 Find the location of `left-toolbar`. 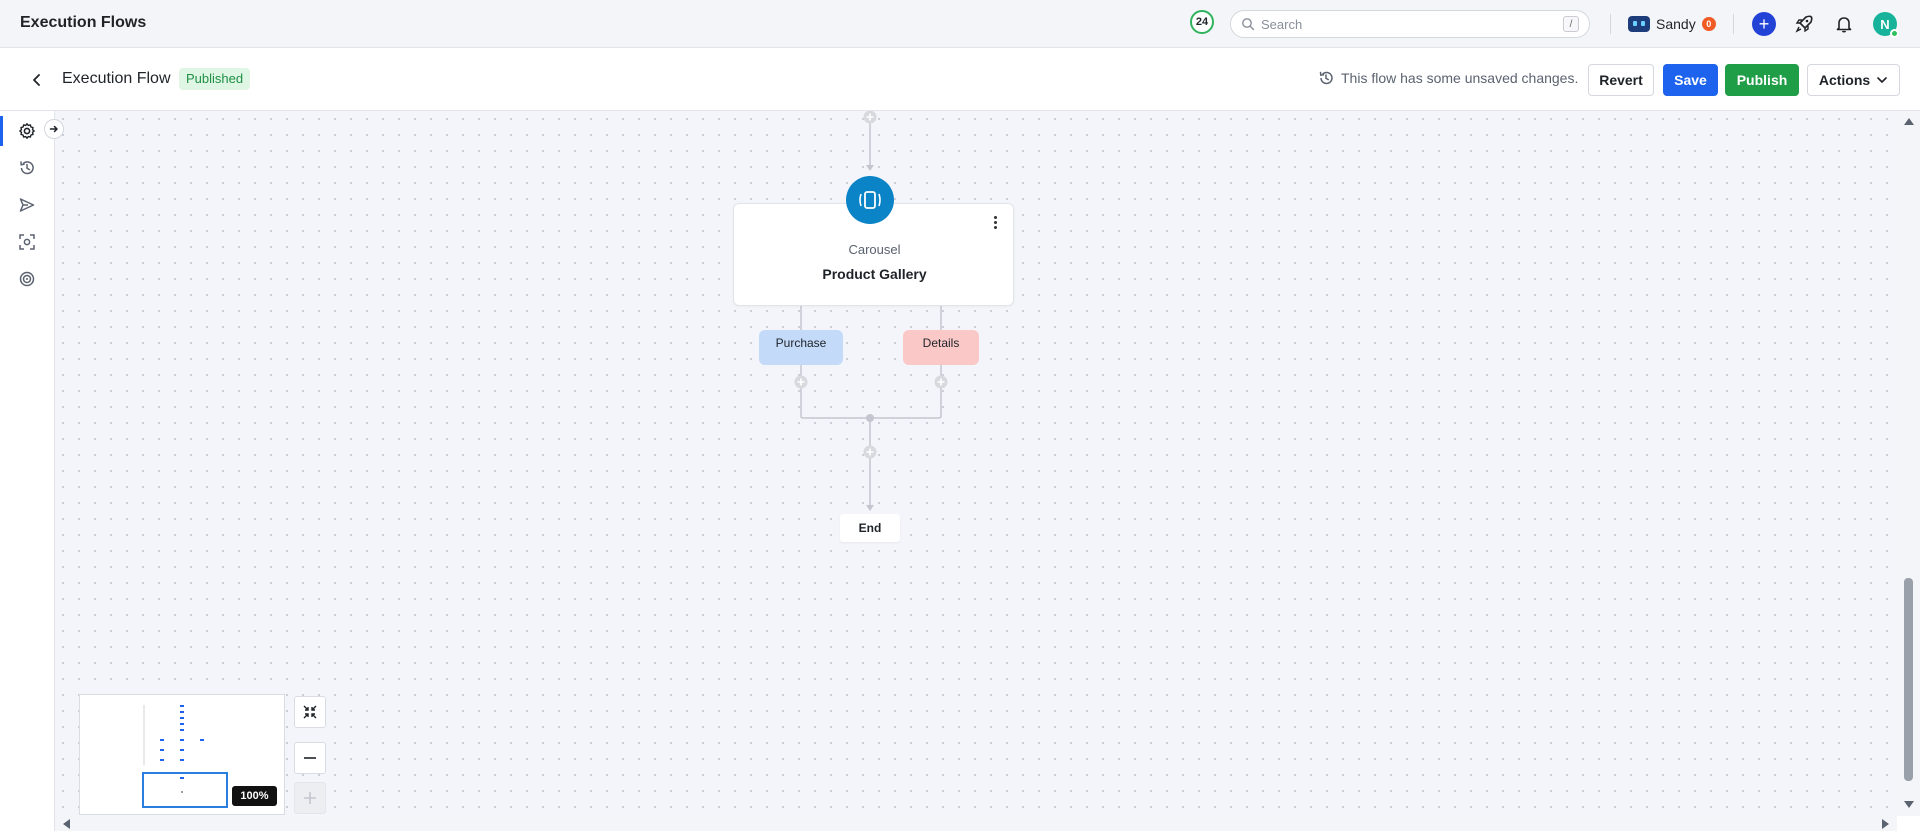

left-toolbar is located at coordinates (27, 471).